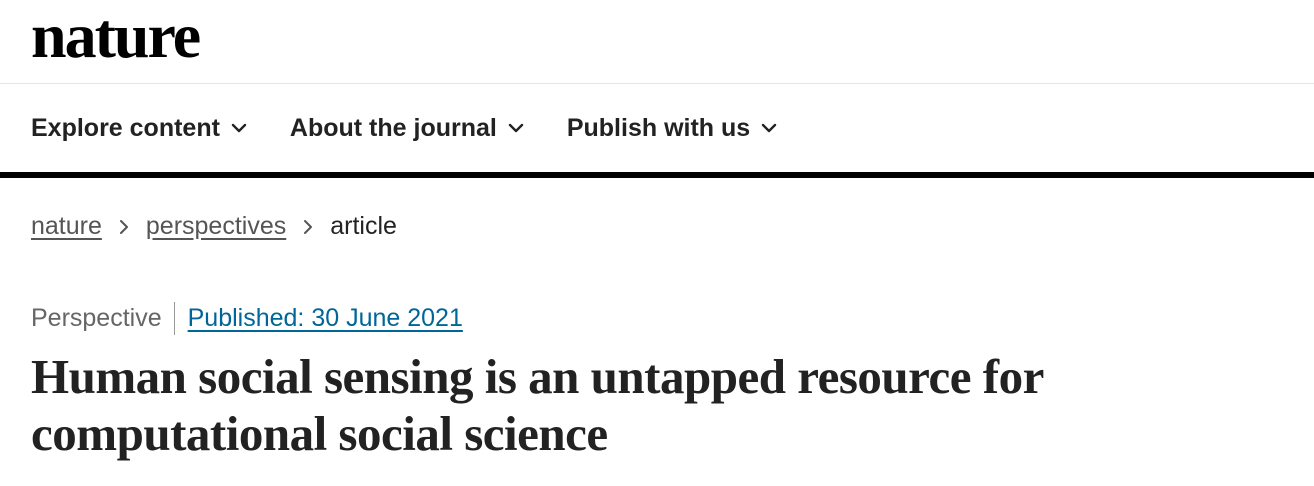  Describe the element at coordinates (103, 318) in the screenshot. I see `article-type: Perspective` at that location.